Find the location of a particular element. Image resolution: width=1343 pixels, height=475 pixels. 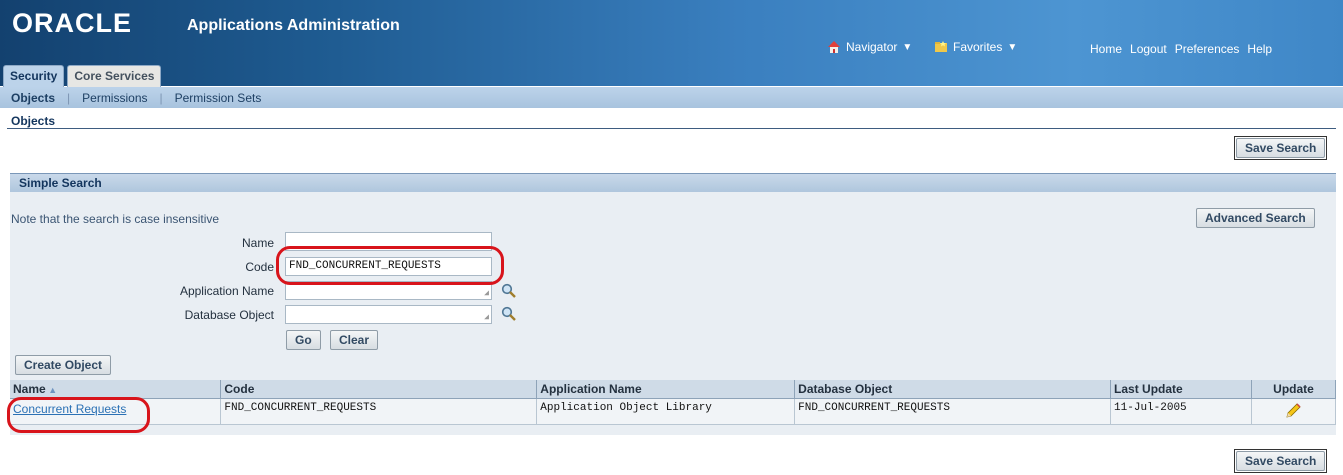

oracle-logo: ORACLE is located at coordinates (72, 23).